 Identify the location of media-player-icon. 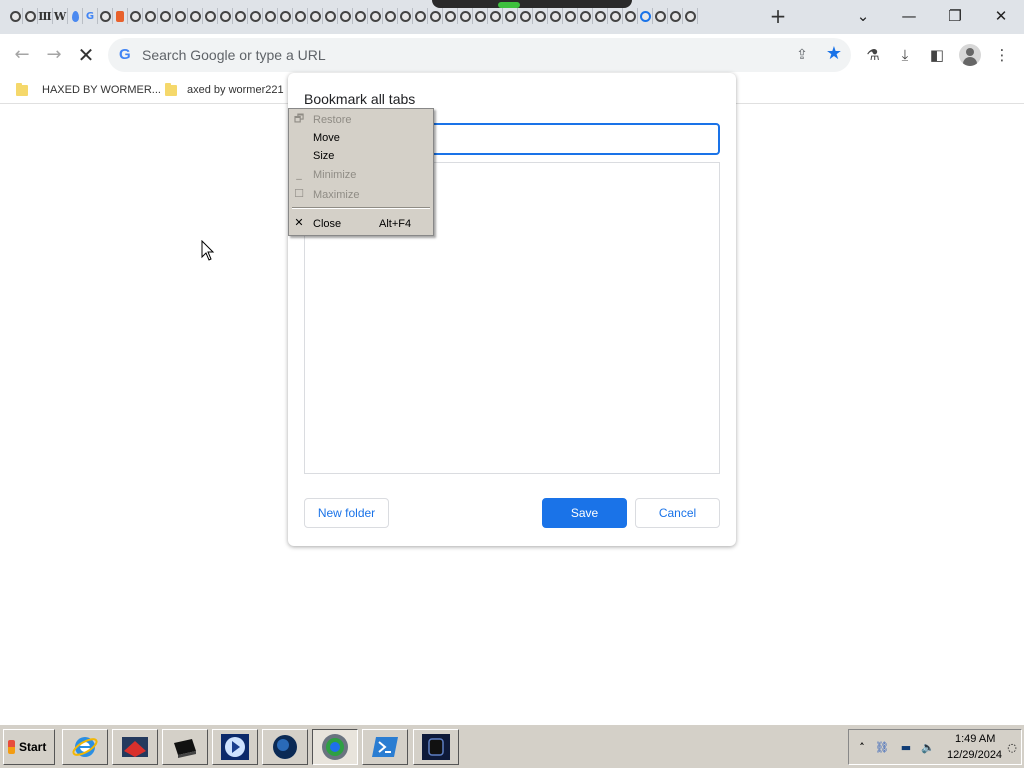
(235, 747).